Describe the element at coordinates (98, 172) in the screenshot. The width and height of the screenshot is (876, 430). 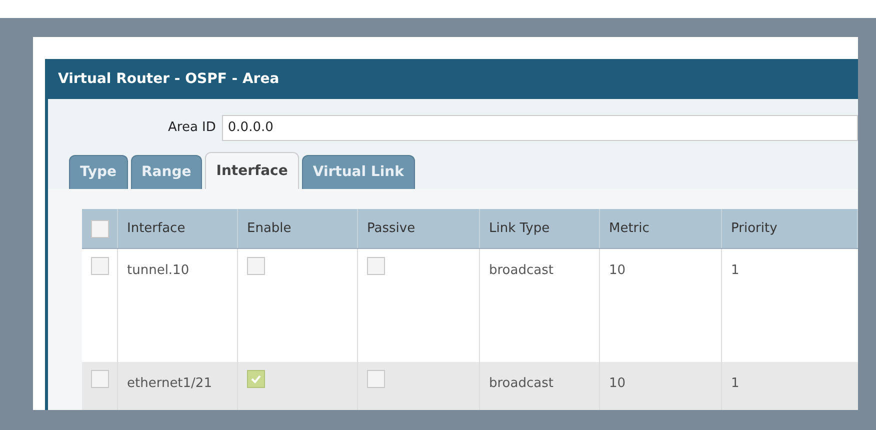
I see `tab: Type` at that location.